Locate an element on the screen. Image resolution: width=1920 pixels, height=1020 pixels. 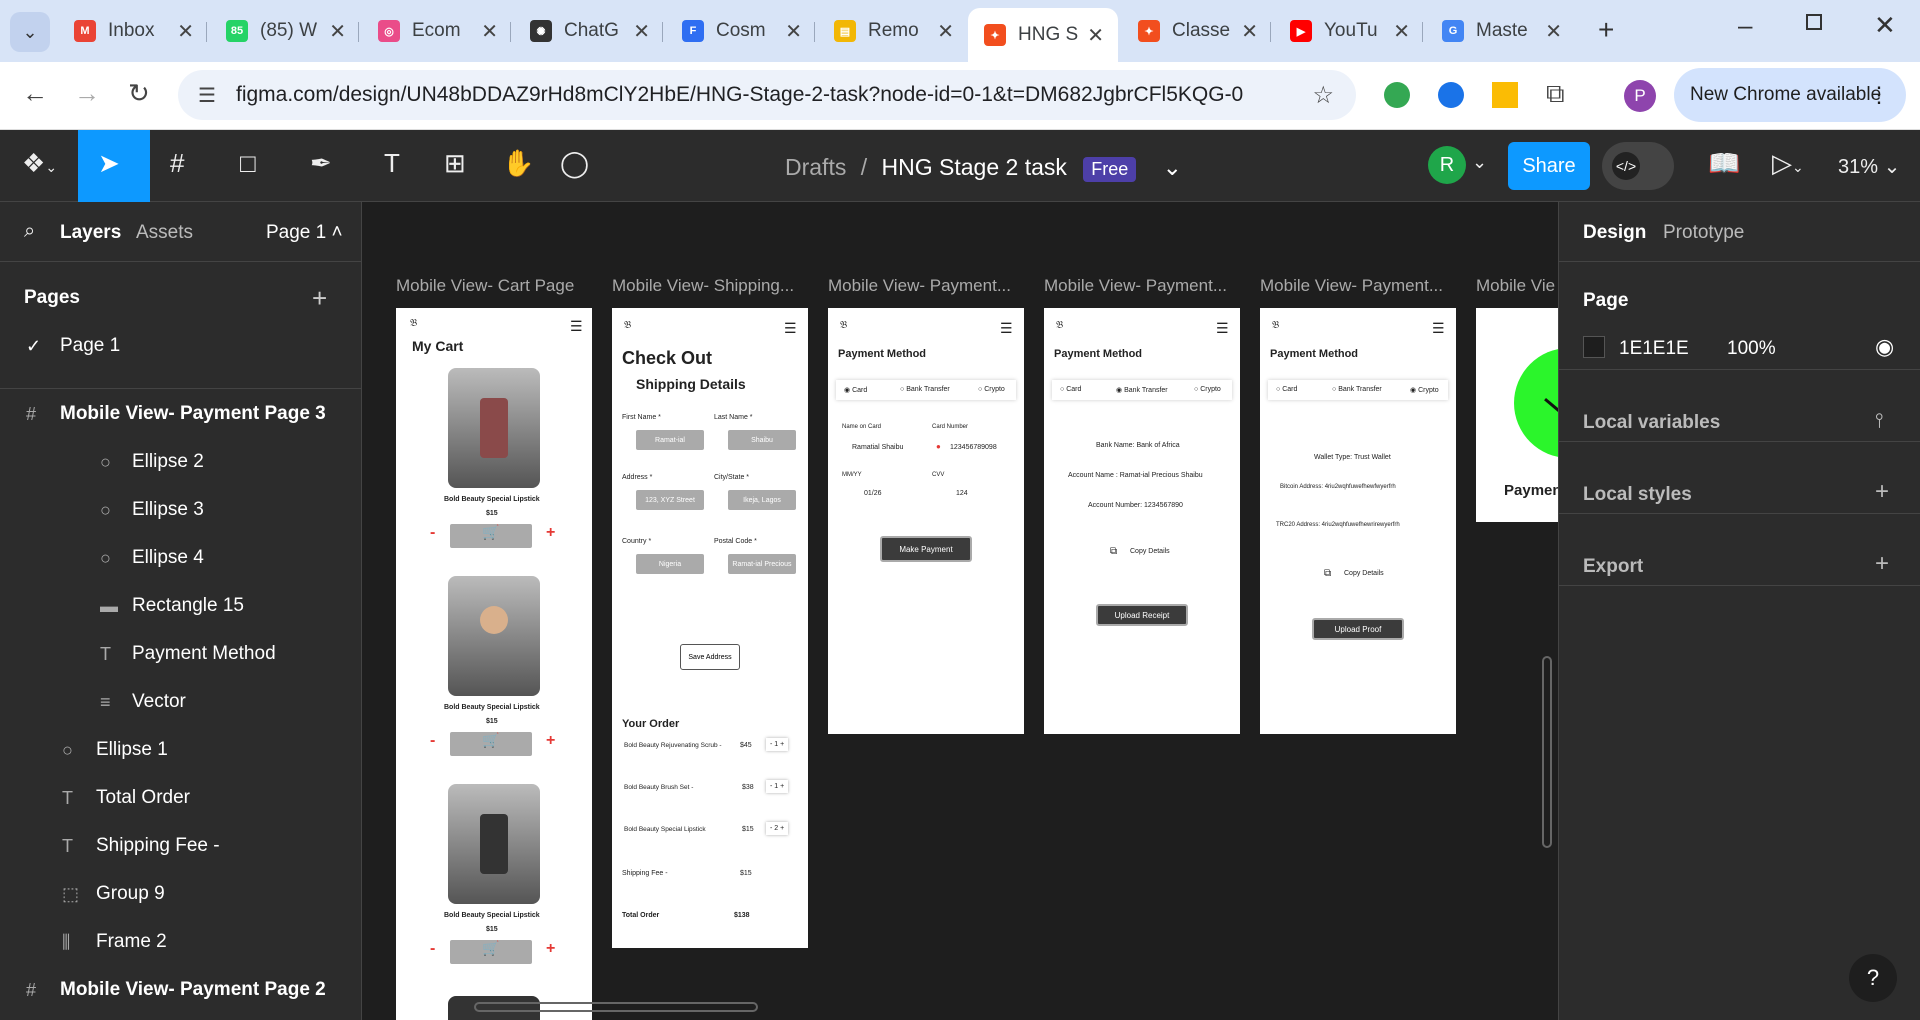
reload-button: ↻ is located at coordinates (139, 93).